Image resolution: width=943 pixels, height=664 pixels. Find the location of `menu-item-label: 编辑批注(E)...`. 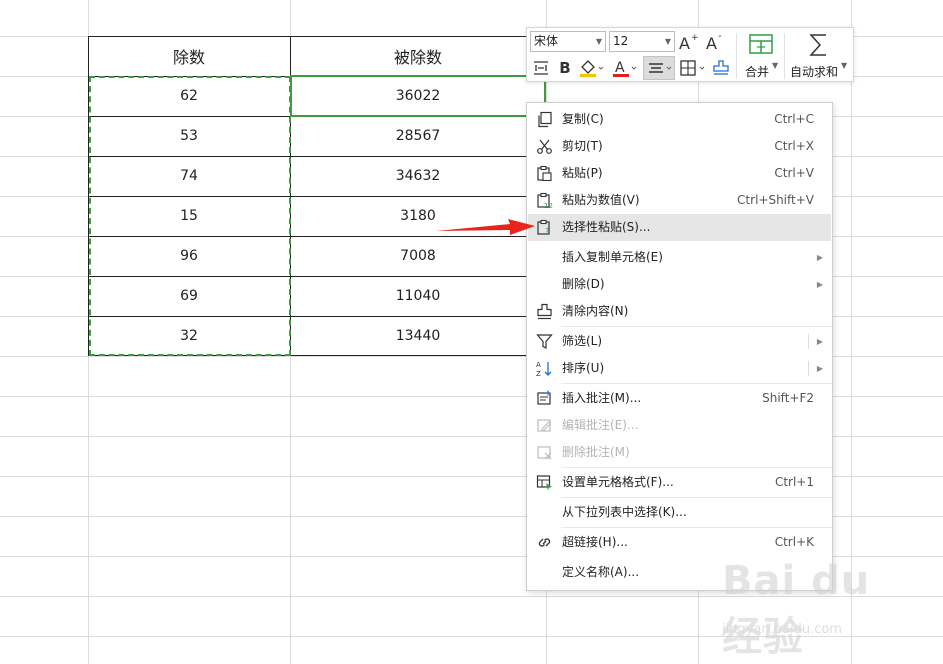

menu-item-label: 编辑批注(E)... is located at coordinates (600, 425).